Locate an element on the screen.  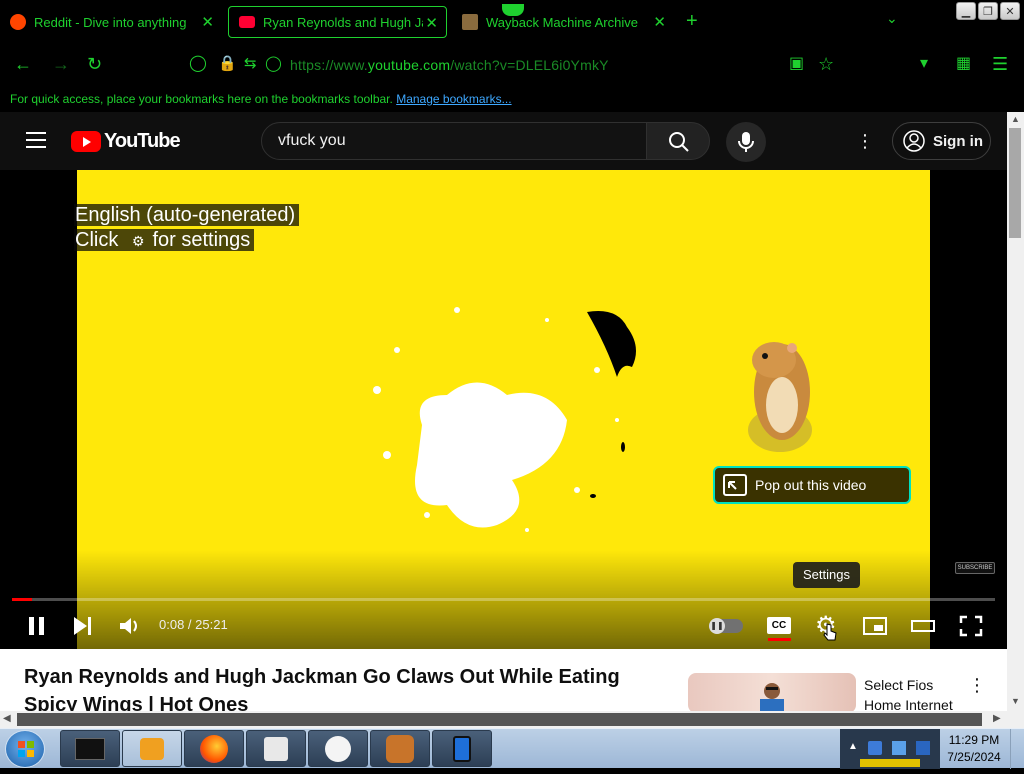
pop-out-label: Pop out this video is located at coordinates (811, 485).